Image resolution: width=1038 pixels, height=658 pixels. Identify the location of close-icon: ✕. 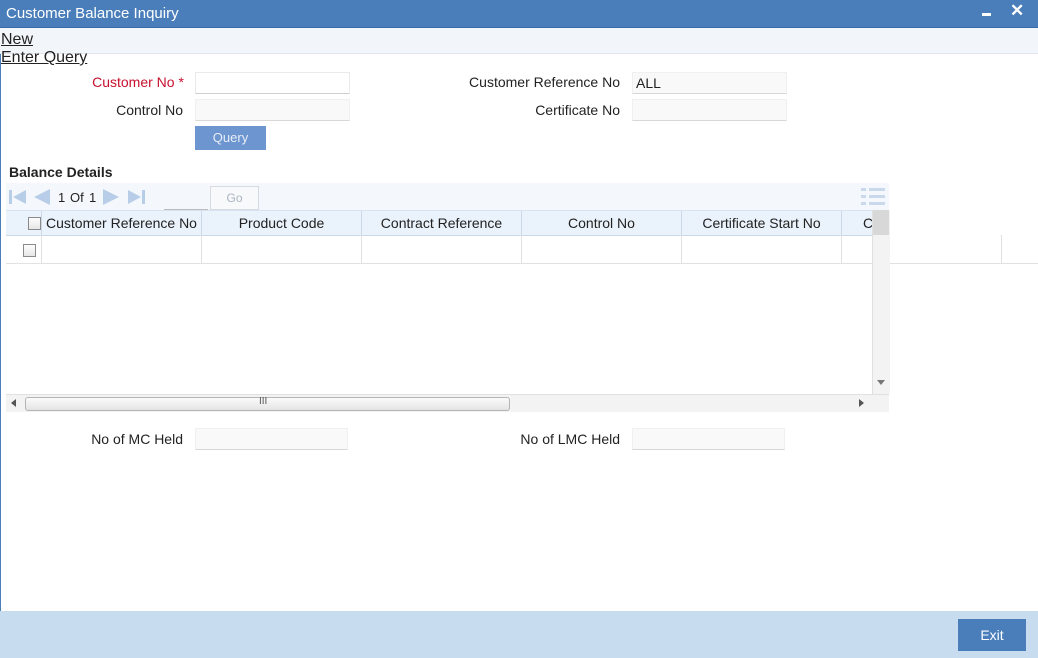
(1017, 11).